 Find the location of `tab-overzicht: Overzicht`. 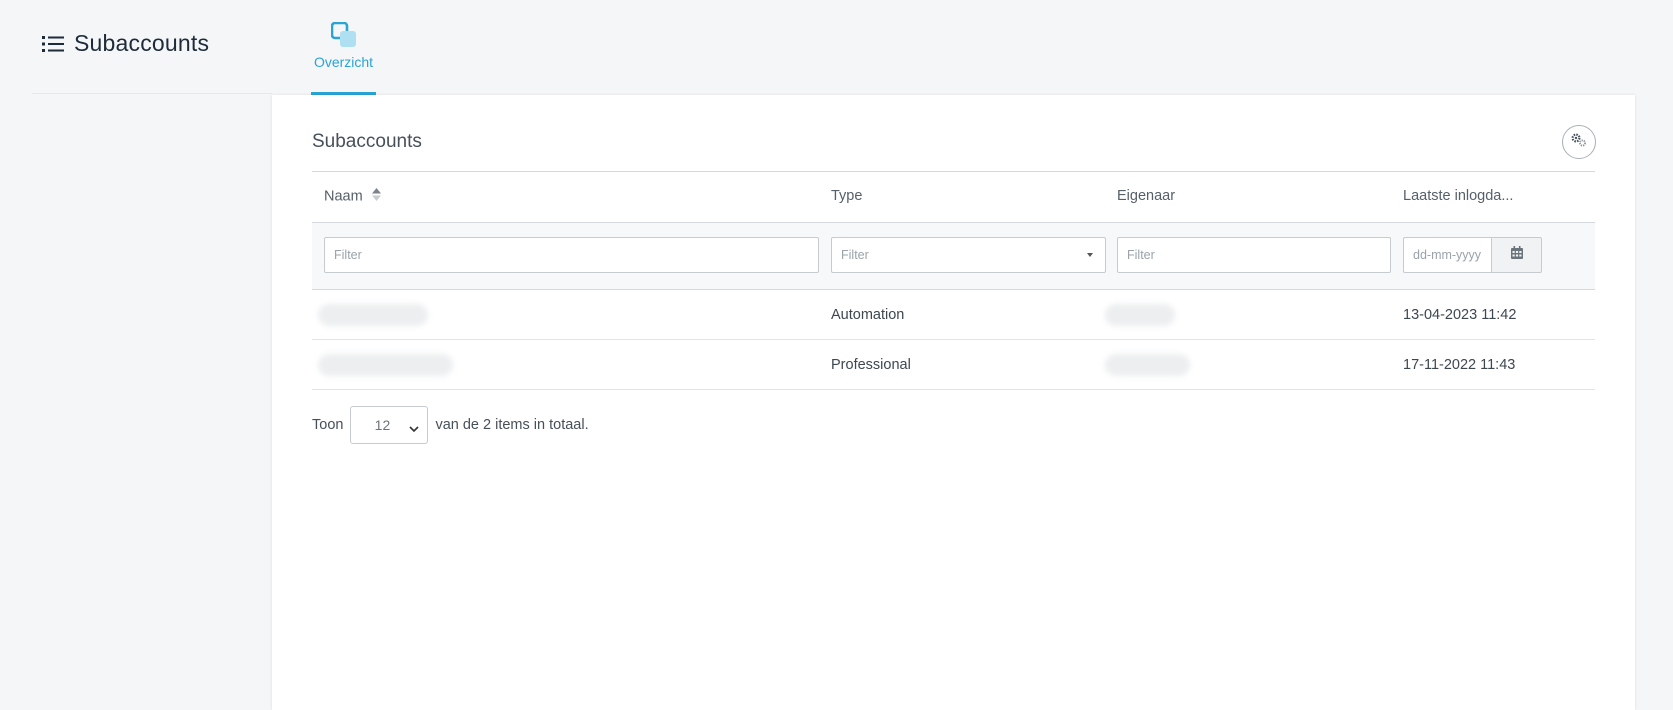

tab-overzicht: Overzicht is located at coordinates (343, 56).